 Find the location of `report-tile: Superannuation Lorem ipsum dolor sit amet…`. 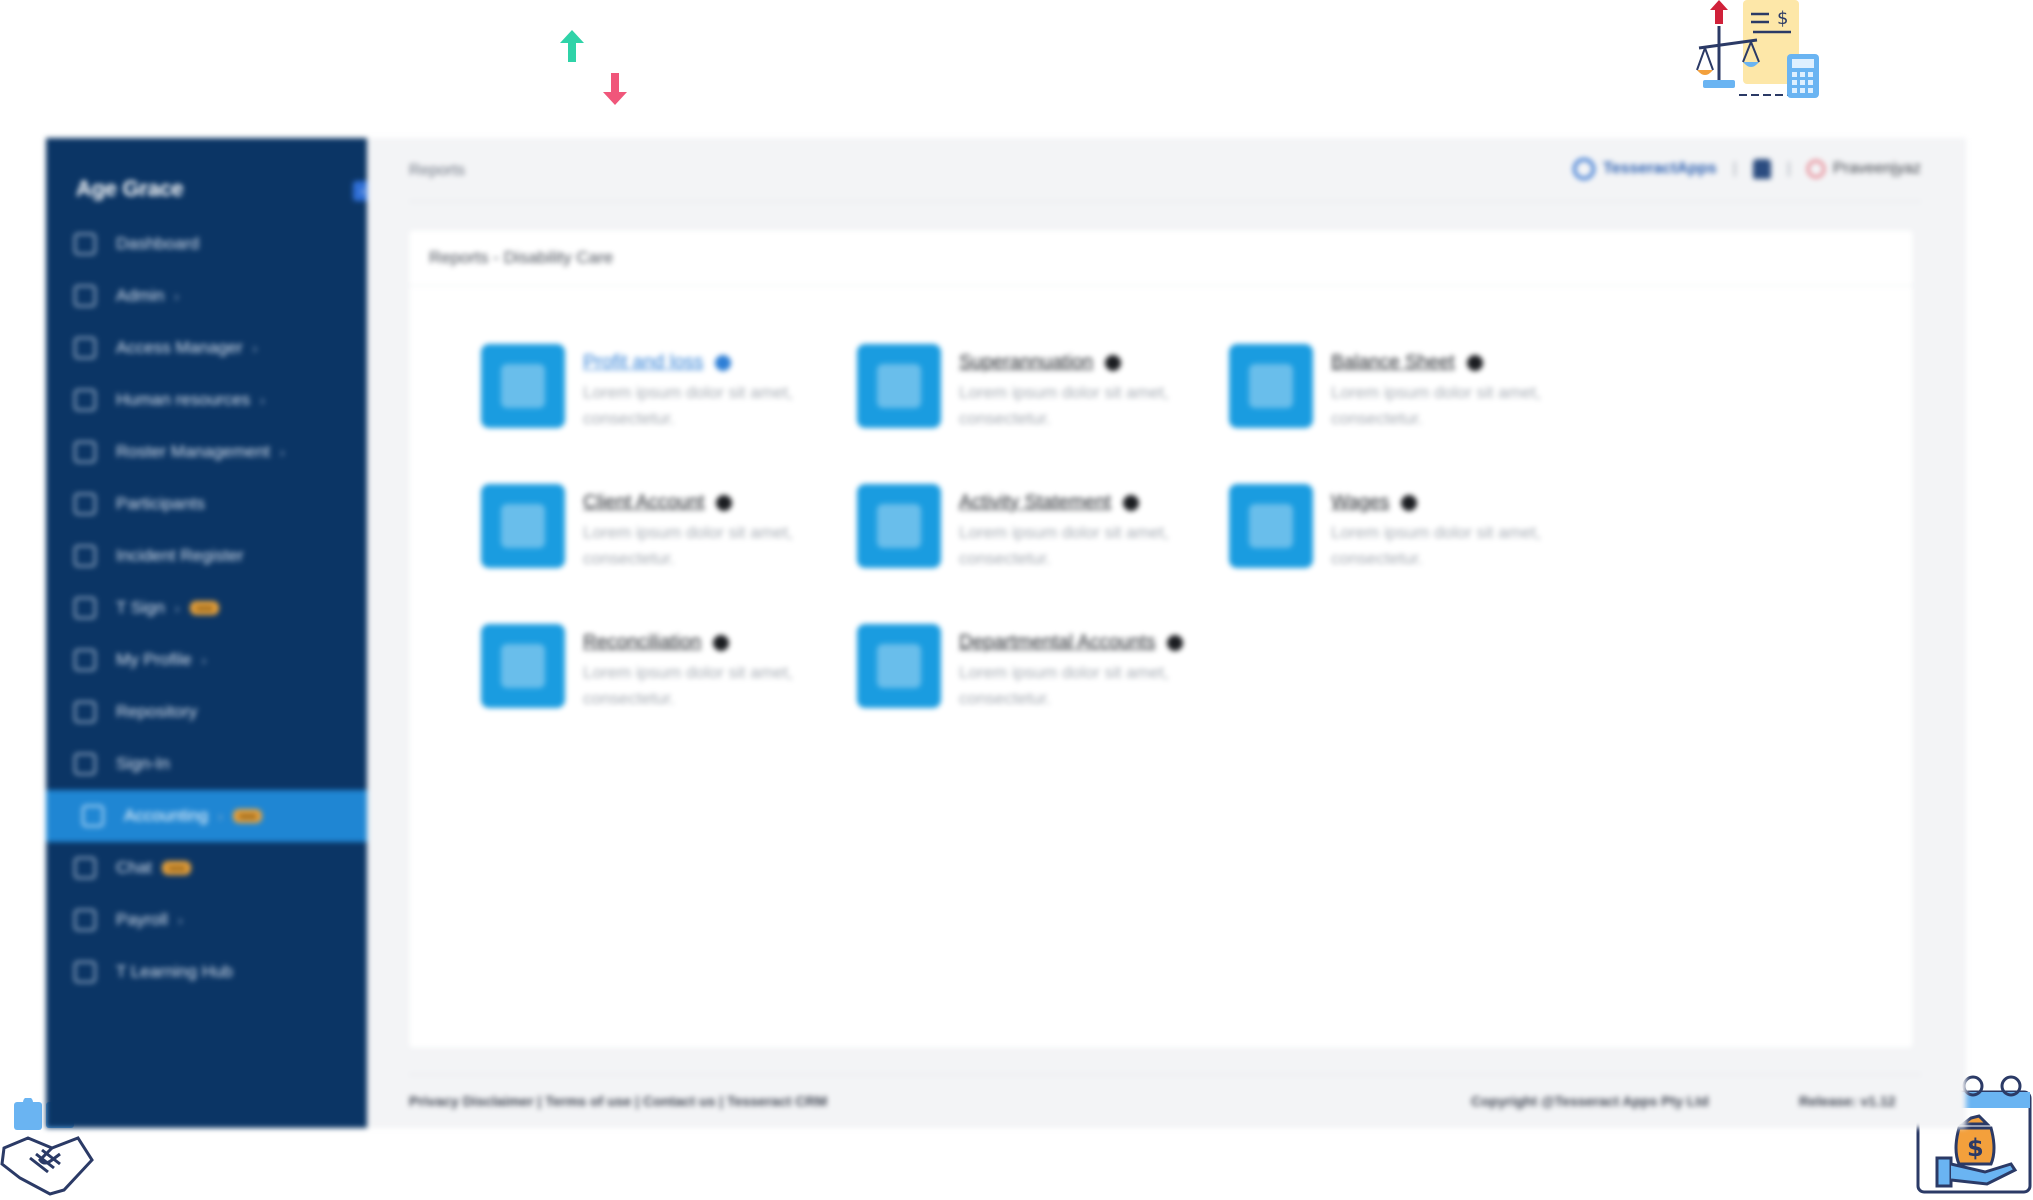

report-tile: Superannuation Lorem ipsum dolor sit amet… is located at coordinates (1038, 388).